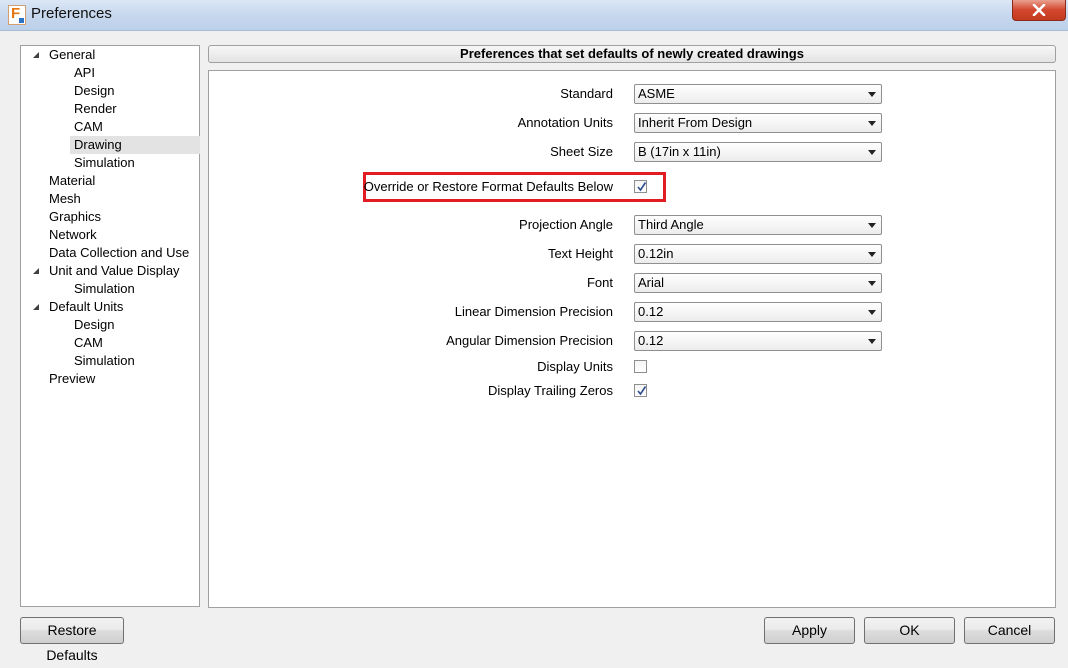 This screenshot has width=1068, height=668. I want to click on linear-precision-label: Linear Dimension Precision, so click(533, 311).